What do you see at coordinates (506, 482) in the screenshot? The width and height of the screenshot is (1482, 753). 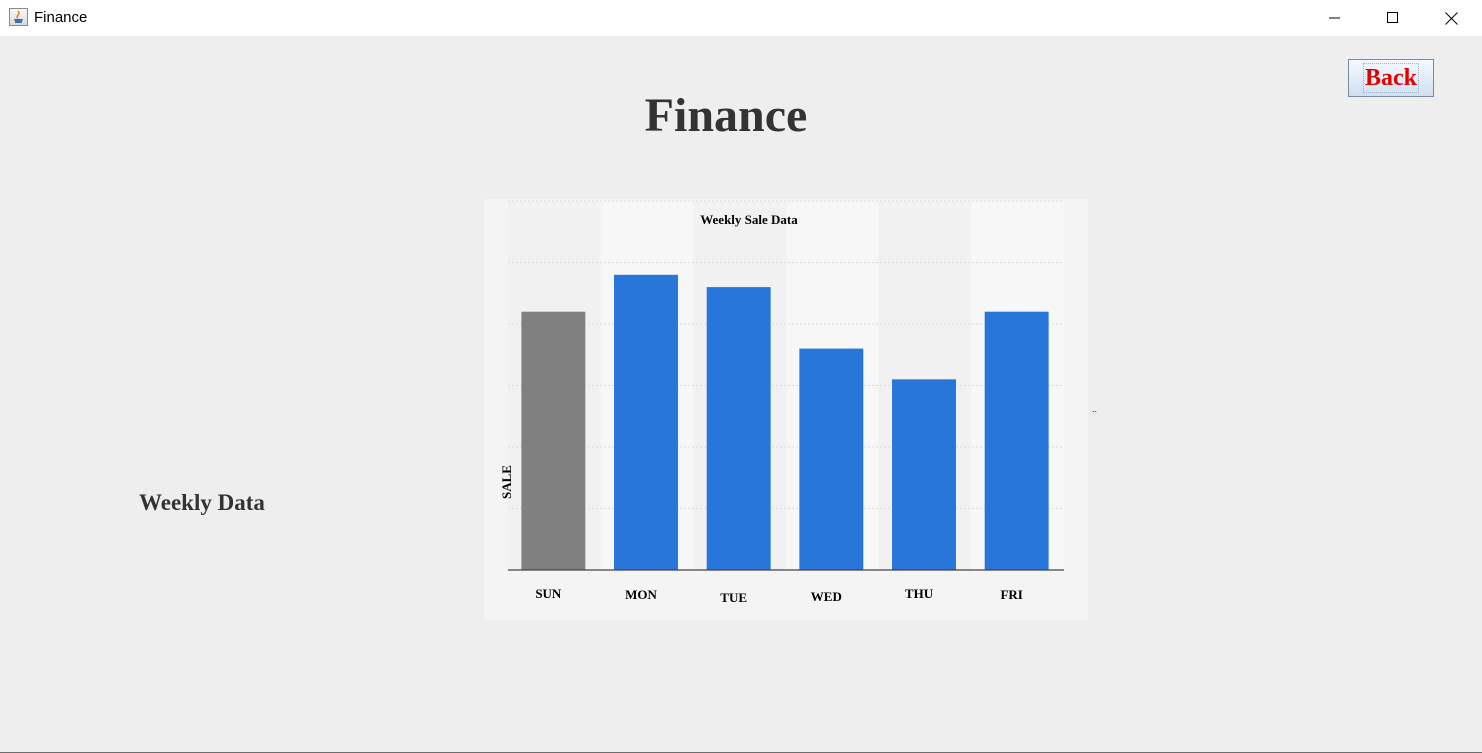 I see `y-axis-label: SALE` at bounding box center [506, 482].